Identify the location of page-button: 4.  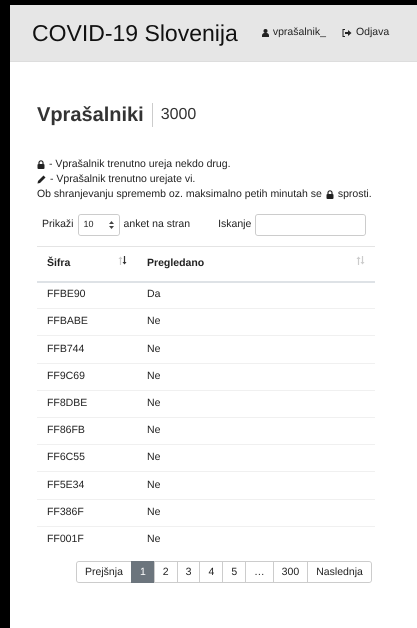
(211, 572).